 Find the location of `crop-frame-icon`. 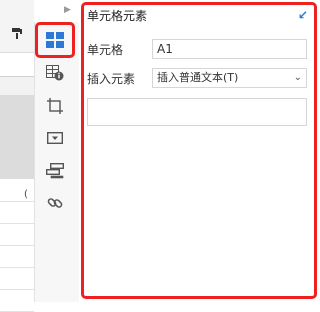

crop-frame-icon is located at coordinates (55, 106).